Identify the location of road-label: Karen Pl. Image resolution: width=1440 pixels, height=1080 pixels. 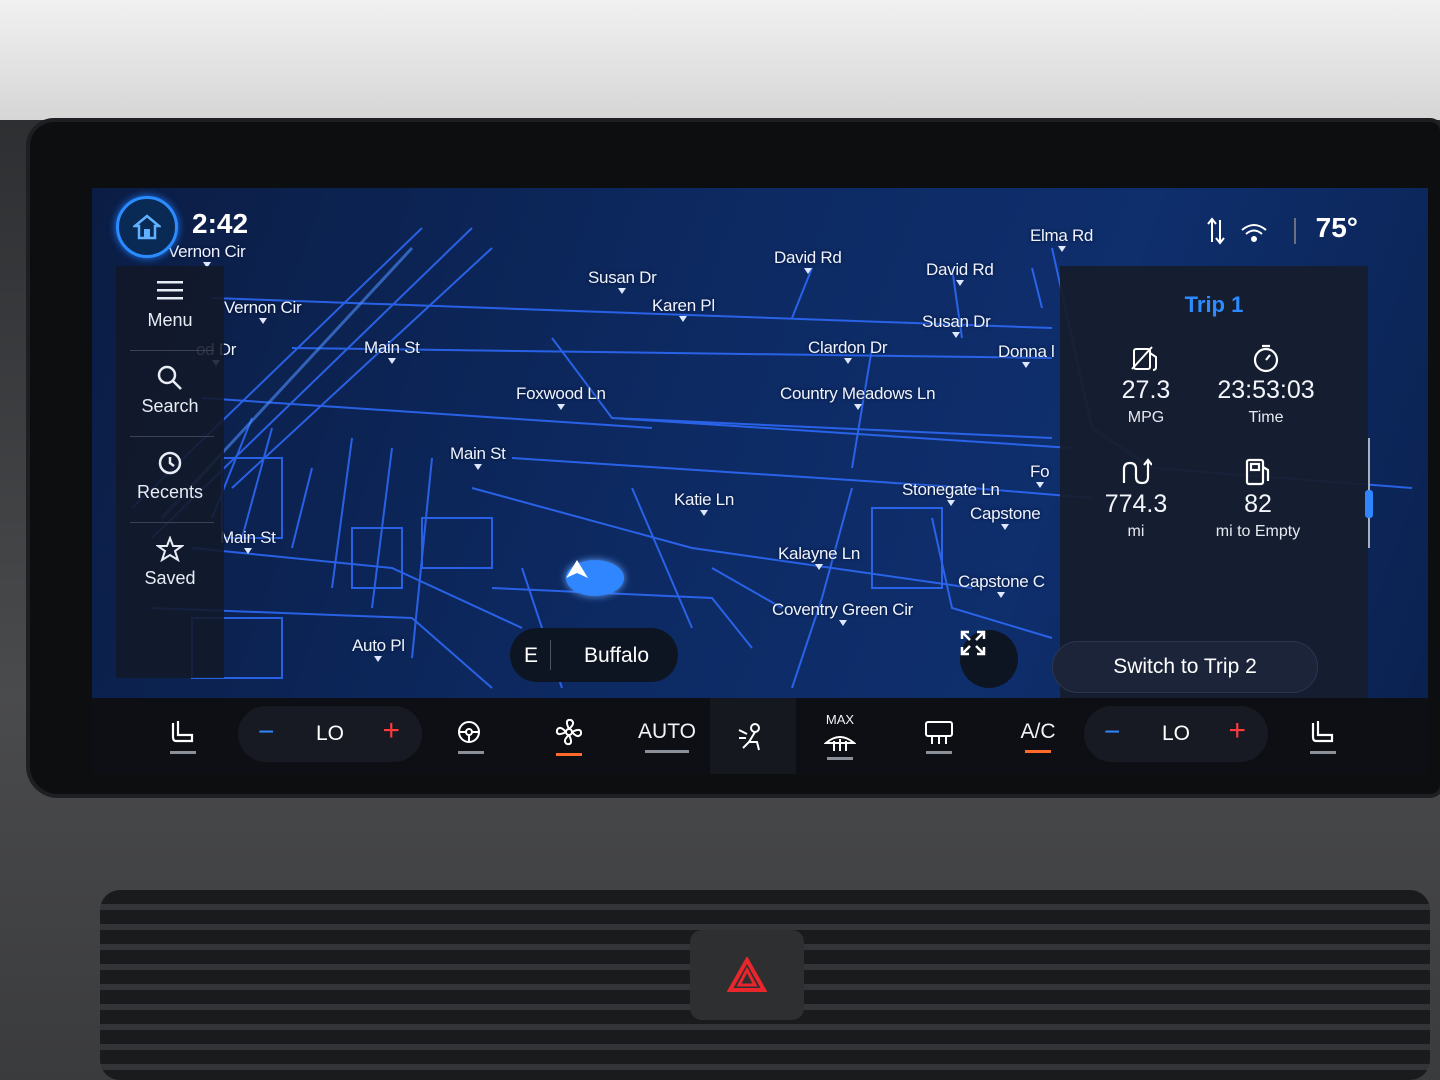
(683, 309).